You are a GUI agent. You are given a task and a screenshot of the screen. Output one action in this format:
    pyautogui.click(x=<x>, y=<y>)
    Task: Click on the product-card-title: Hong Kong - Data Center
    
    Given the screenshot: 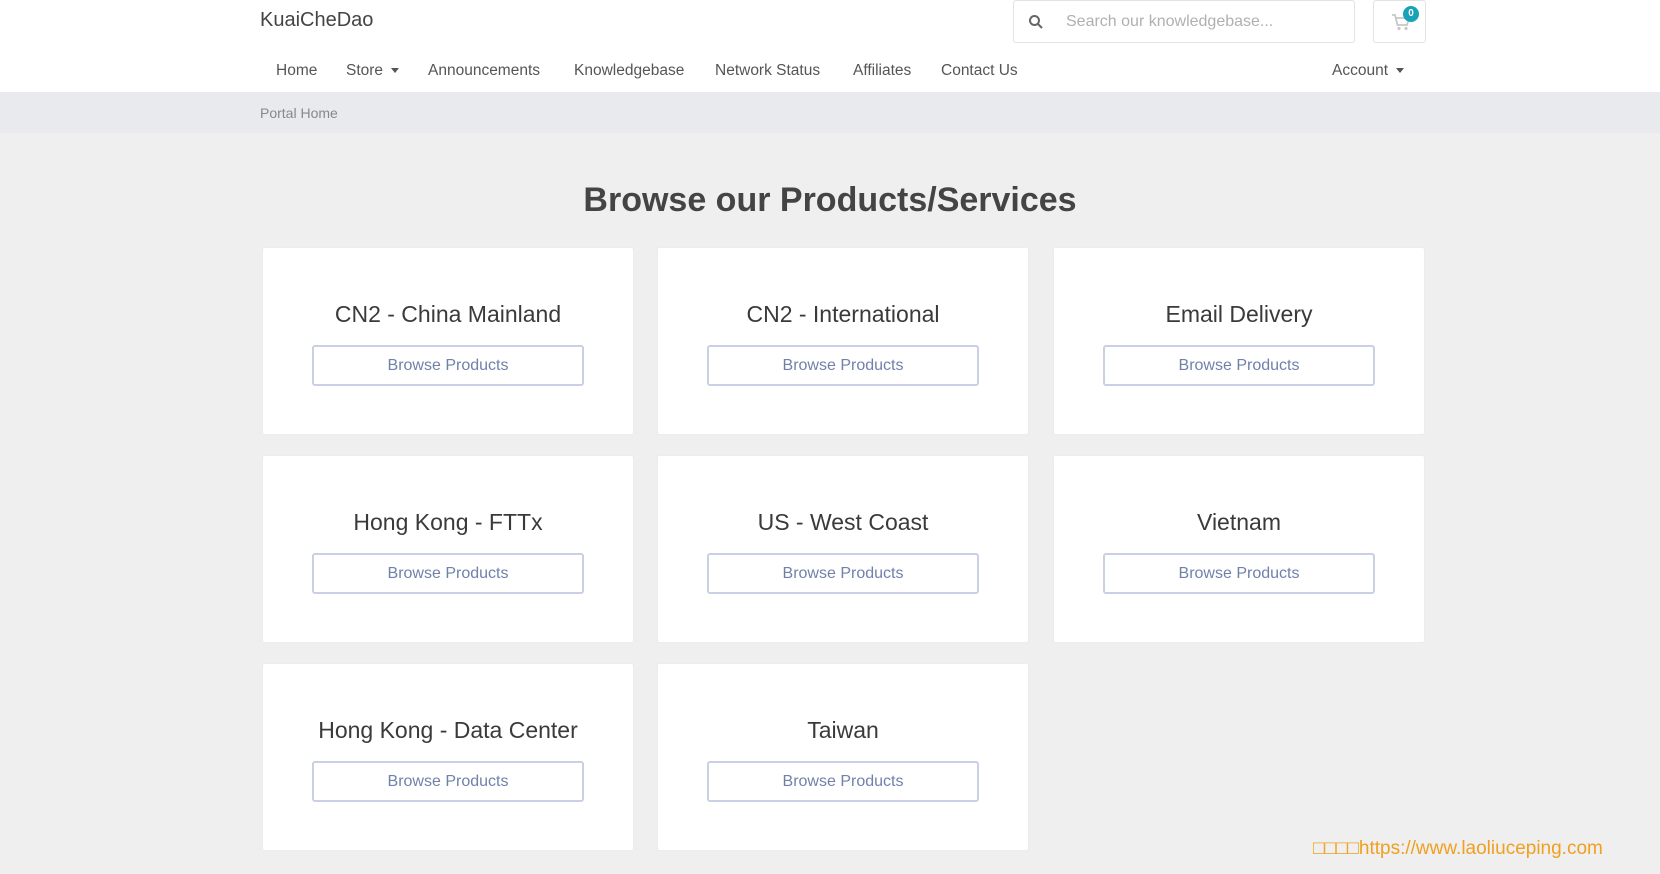 What is the action you would take?
    pyautogui.click(x=448, y=730)
    